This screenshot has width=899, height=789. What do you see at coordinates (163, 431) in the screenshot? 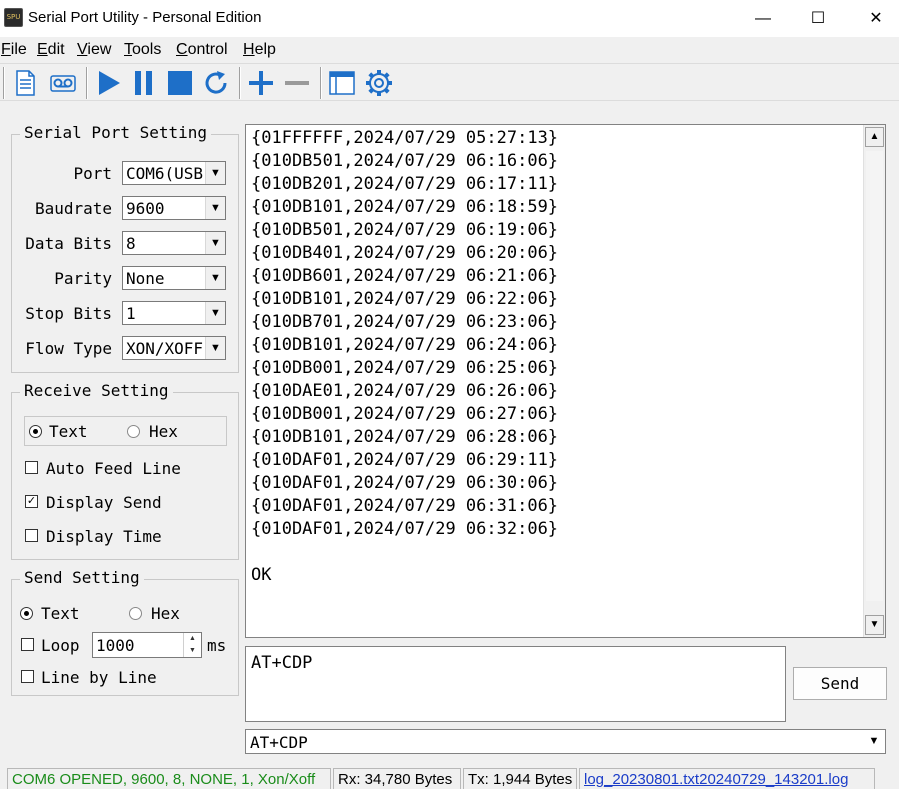
I see `receive-hex-label: Hex` at bounding box center [163, 431].